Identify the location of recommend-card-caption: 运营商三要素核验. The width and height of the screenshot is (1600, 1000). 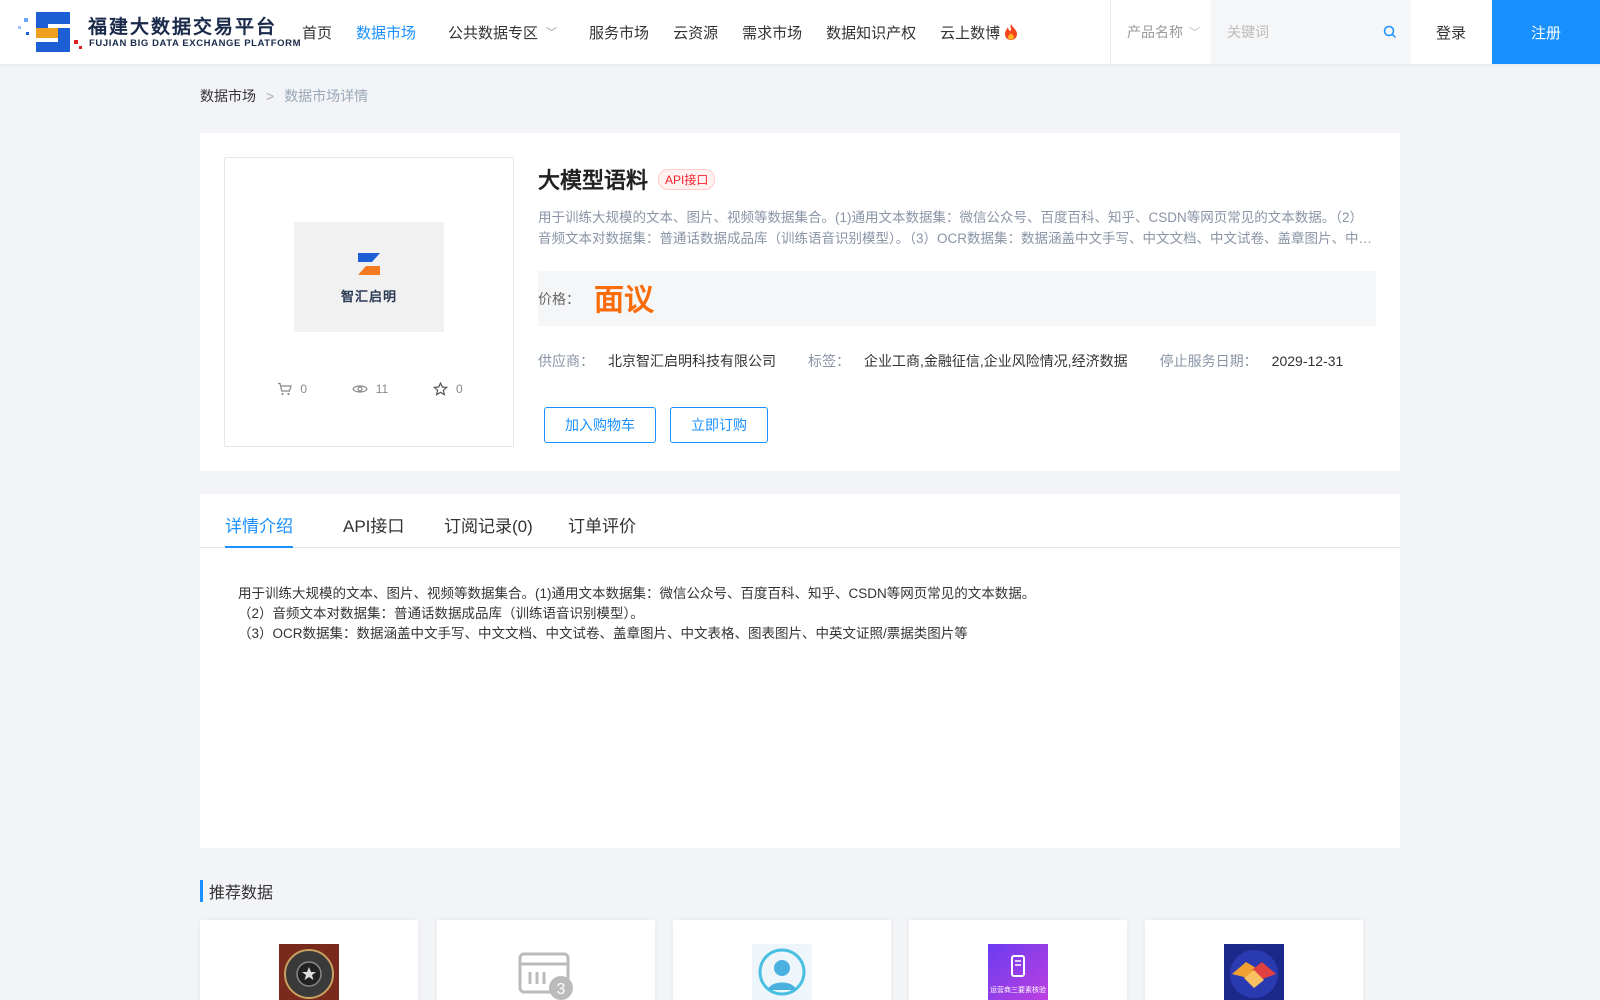
(1018, 989).